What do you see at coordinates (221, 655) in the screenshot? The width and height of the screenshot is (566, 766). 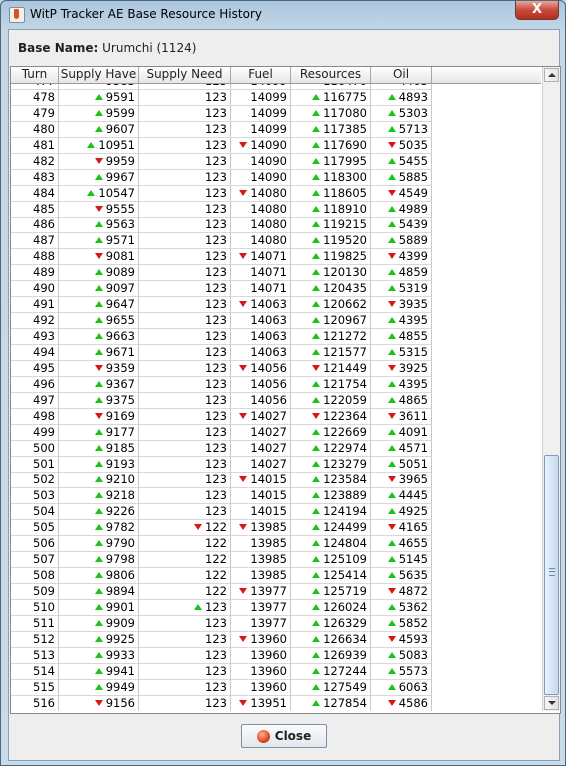 I see `table-row: 513 9933 123 13960 126939 5083` at bounding box center [221, 655].